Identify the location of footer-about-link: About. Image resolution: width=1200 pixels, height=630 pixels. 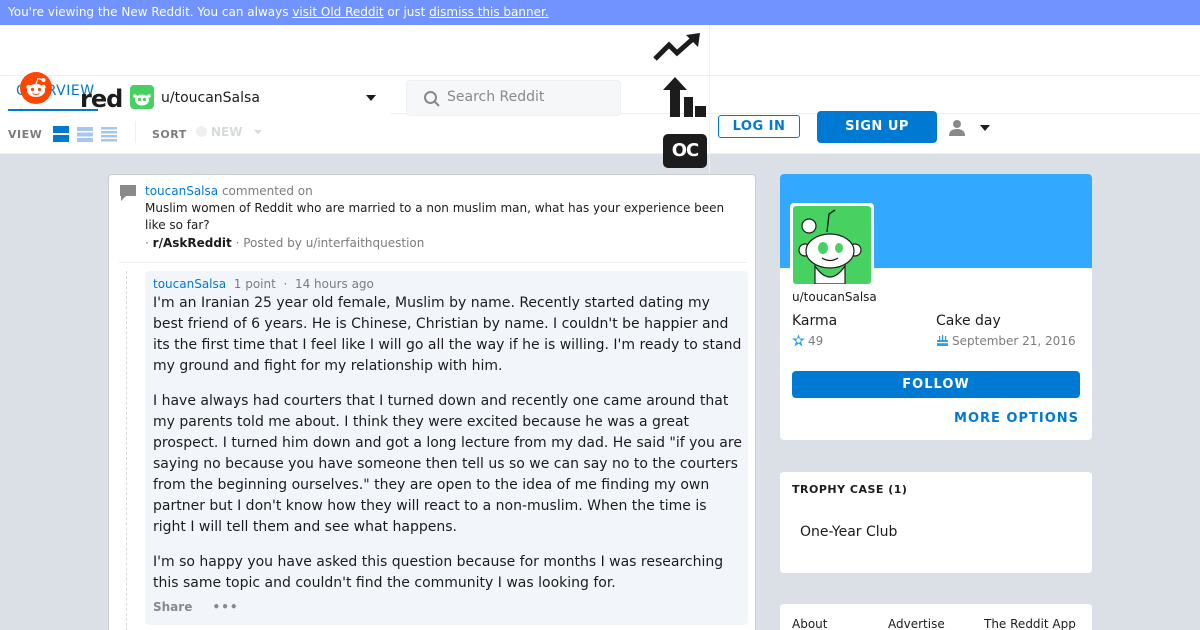
(809, 623).